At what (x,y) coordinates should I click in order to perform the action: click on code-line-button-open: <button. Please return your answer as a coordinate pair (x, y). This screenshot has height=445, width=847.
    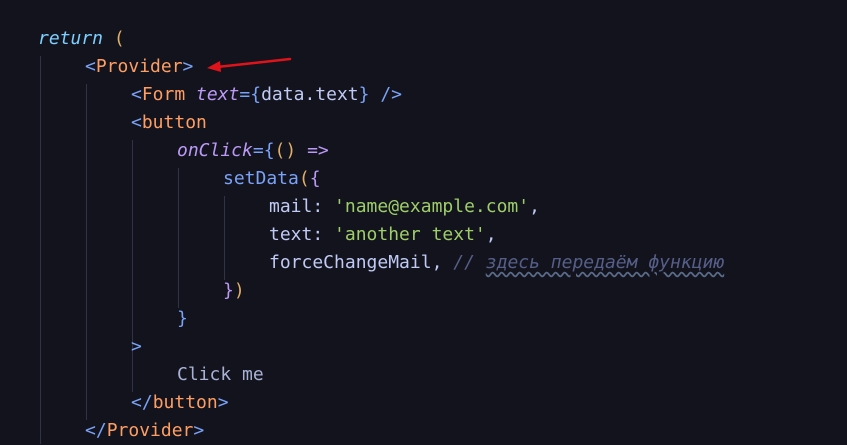
    Looking at the image, I should click on (169, 123).